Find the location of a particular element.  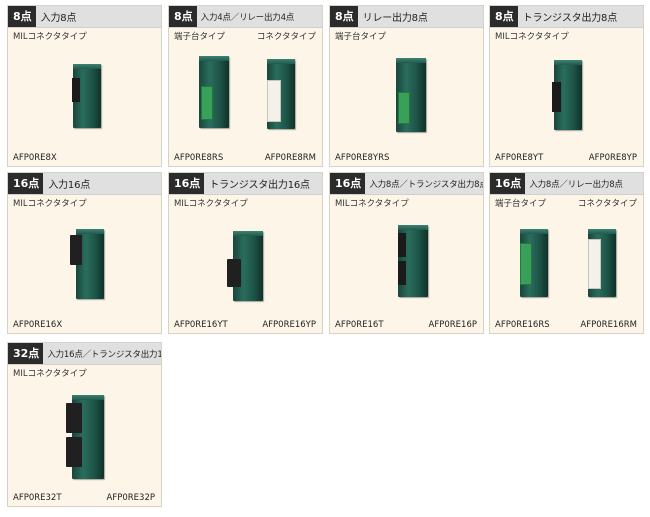

card-header: 16点 入力8点／トランジスタ出力8点 is located at coordinates (406, 184).